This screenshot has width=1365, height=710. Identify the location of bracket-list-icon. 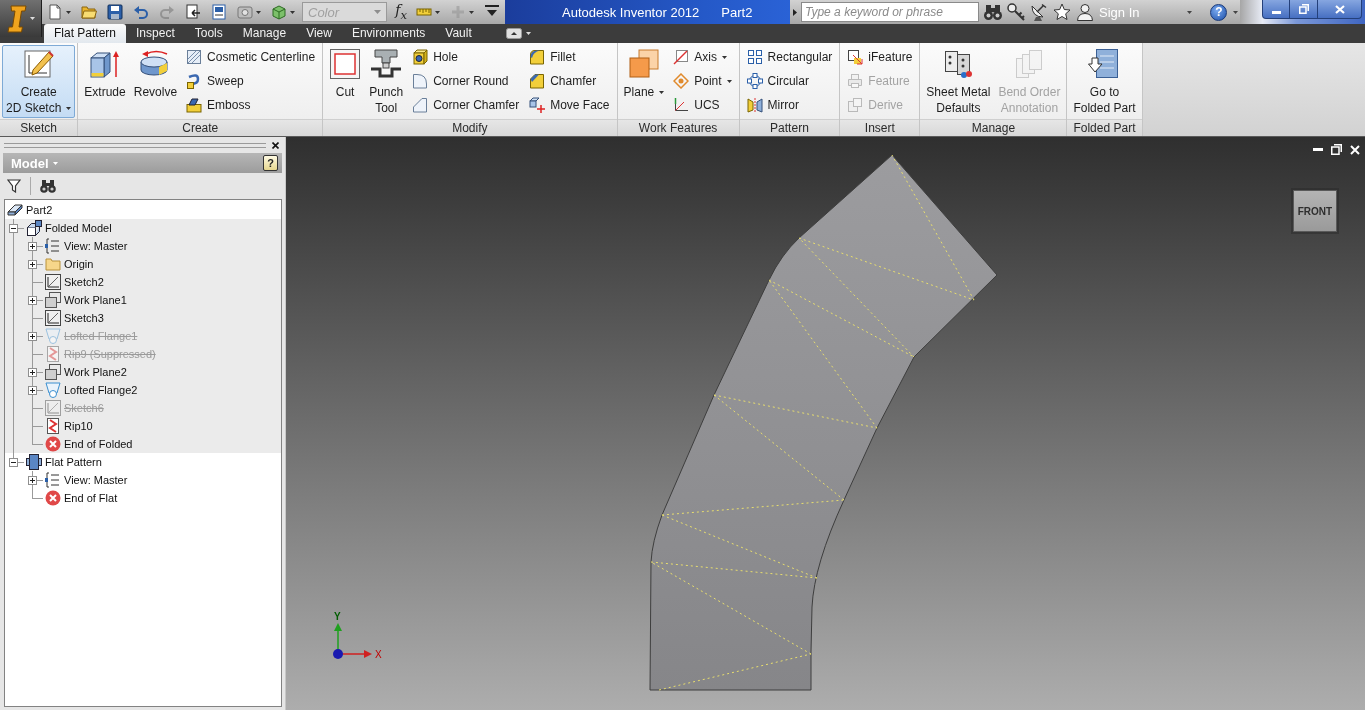
(53, 246).